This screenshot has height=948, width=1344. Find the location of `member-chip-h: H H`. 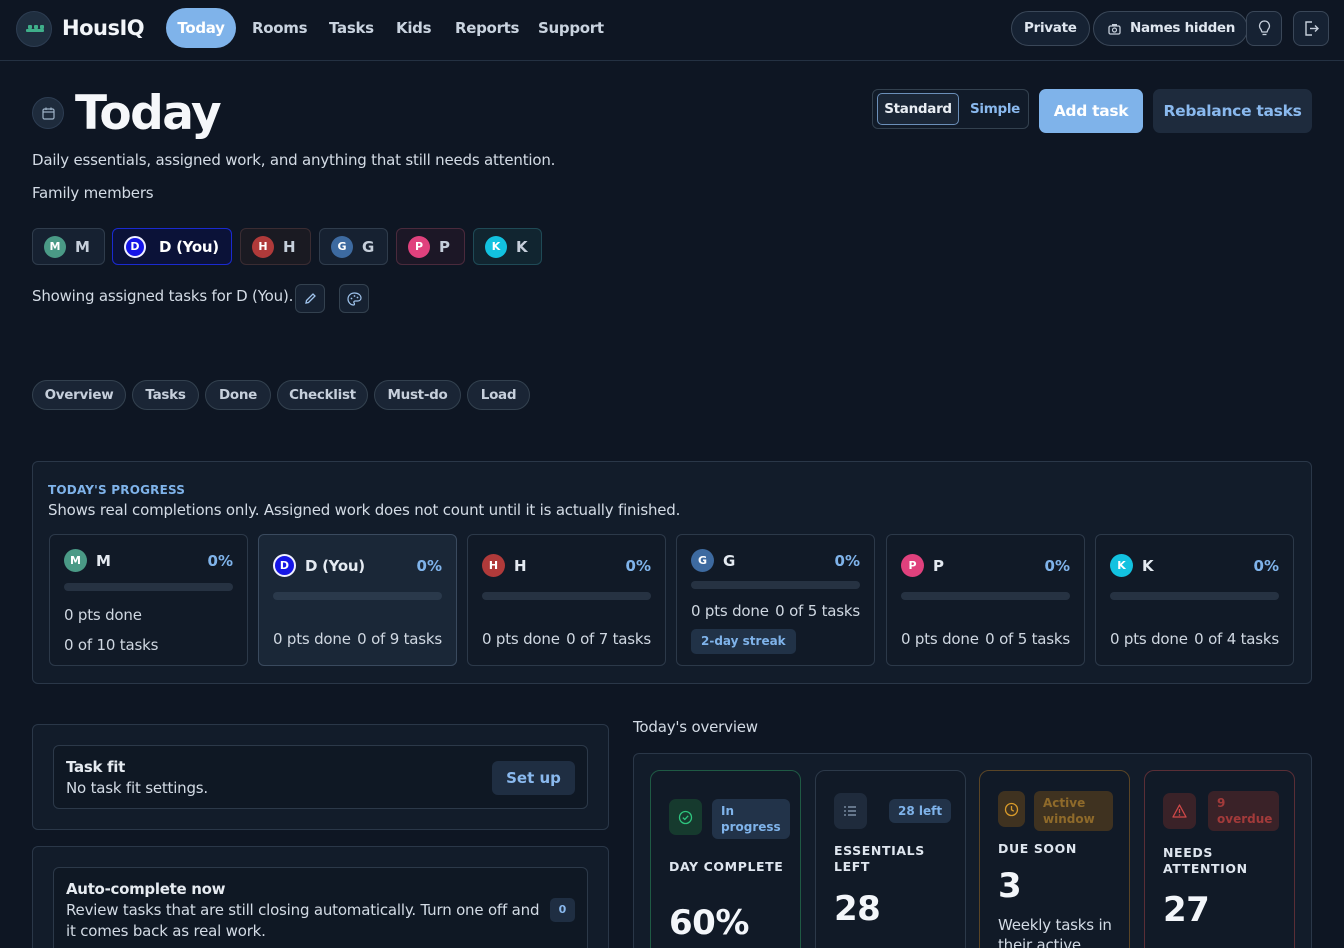

member-chip-h: H H is located at coordinates (275, 246).